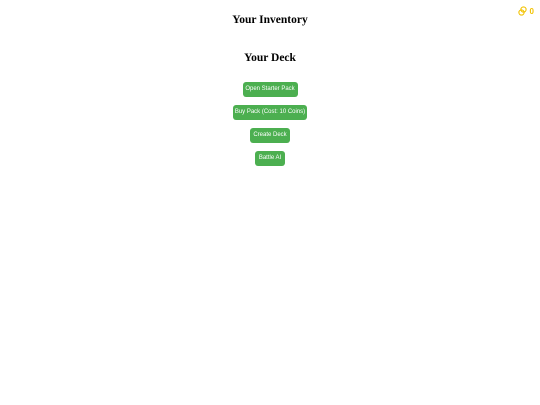 The image size is (540, 405). Describe the element at coordinates (270, 20) in the screenshot. I see `inventory-title: Your Inventory` at that location.